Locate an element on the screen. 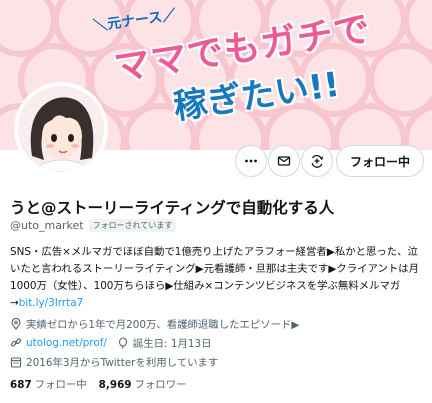 Image resolution: width=432 pixels, height=403 pixels. more-icon is located at coordinates (251, 161).